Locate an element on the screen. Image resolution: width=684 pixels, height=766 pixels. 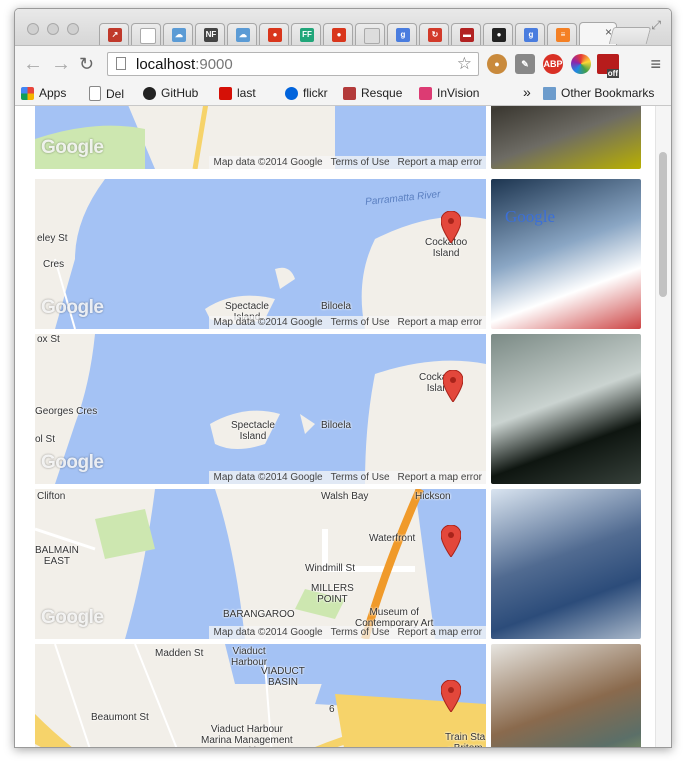
bookmark-del: Del is located at coordinates (106, 93).